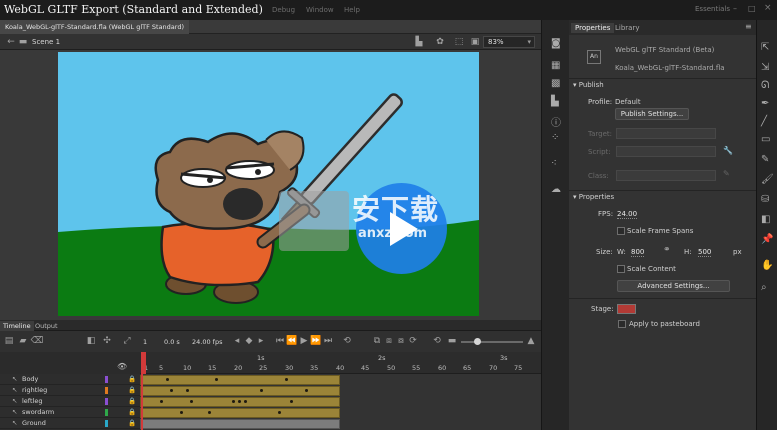 The height and width of the screenshot is (430, 777). Describe the element at coordinates (328, 341) in the screenshot. I see `go-end-icon: ⏭` at that location.